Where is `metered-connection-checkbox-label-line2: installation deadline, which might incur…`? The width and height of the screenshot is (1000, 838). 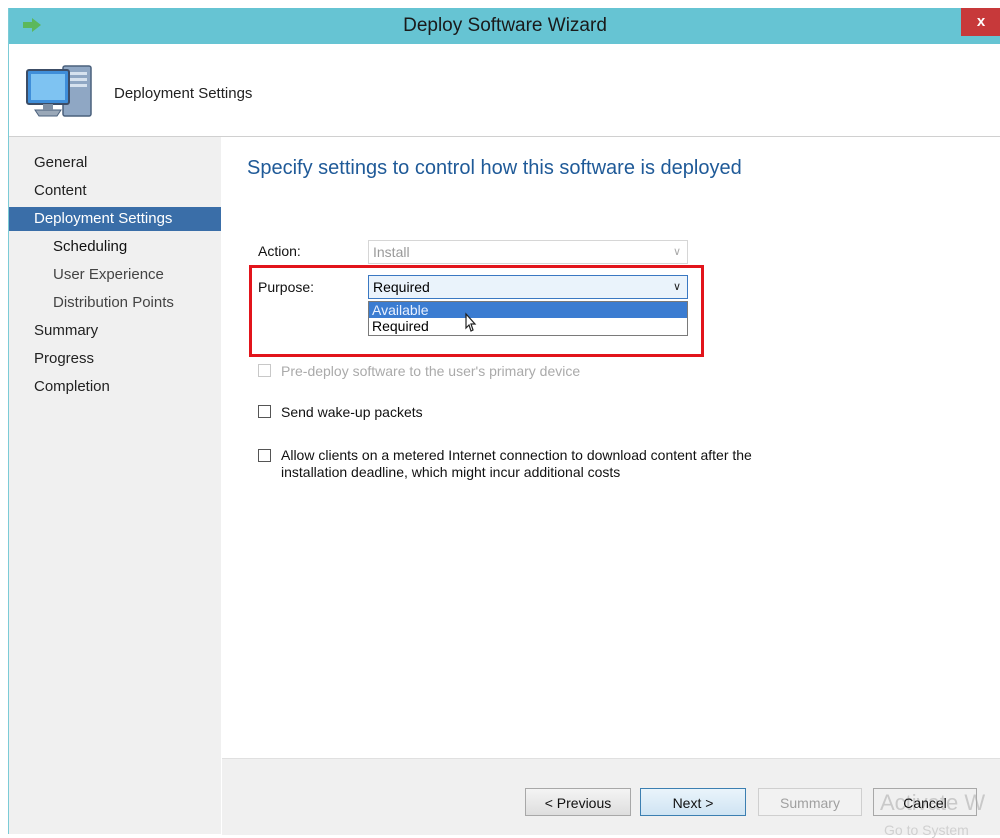 metered-connection-checkbox-label-line2: installation deadline, which might incur… is located at coordinates (451, 472).